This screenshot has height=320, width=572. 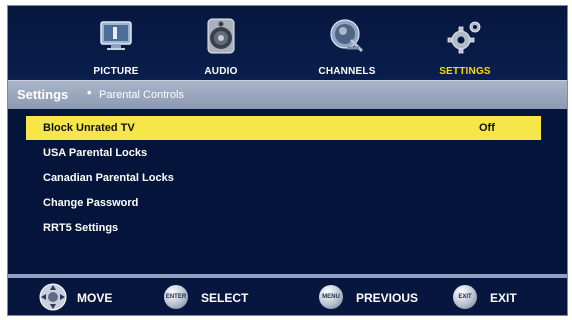 I want to click on tab-settings: SETTINGS, so click(x=465, y=45).